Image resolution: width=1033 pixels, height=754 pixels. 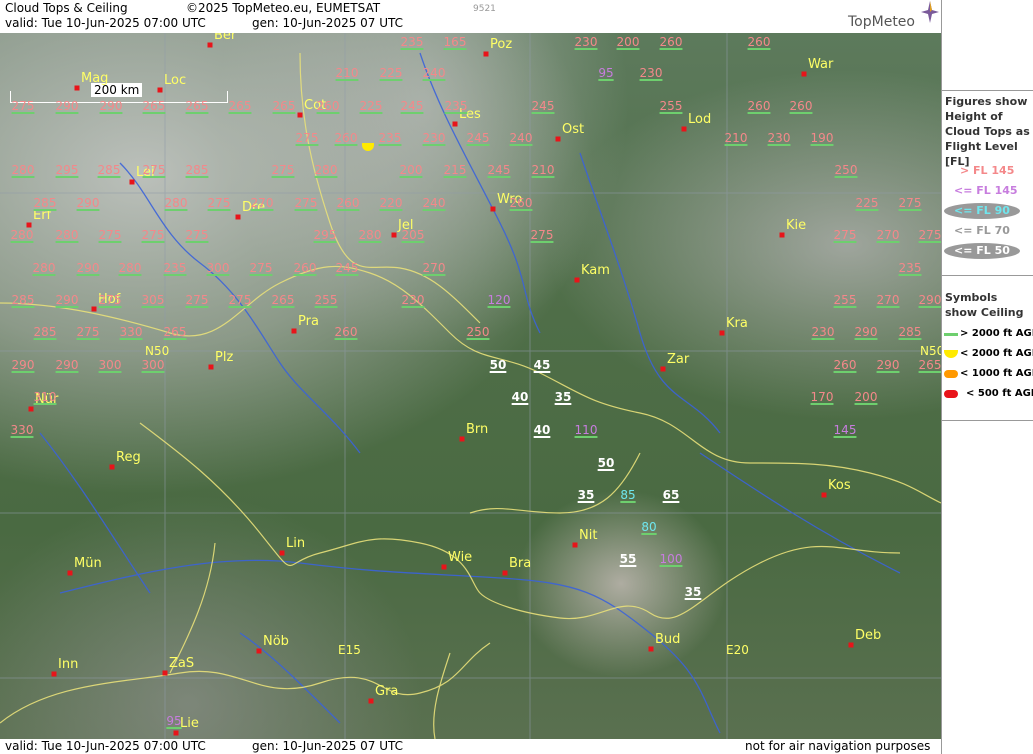 What do you see at coordinates (881, 22) in the screenshot?
I see `topmeteo-logo: TopMeteo` at bounding box center [881, 22].